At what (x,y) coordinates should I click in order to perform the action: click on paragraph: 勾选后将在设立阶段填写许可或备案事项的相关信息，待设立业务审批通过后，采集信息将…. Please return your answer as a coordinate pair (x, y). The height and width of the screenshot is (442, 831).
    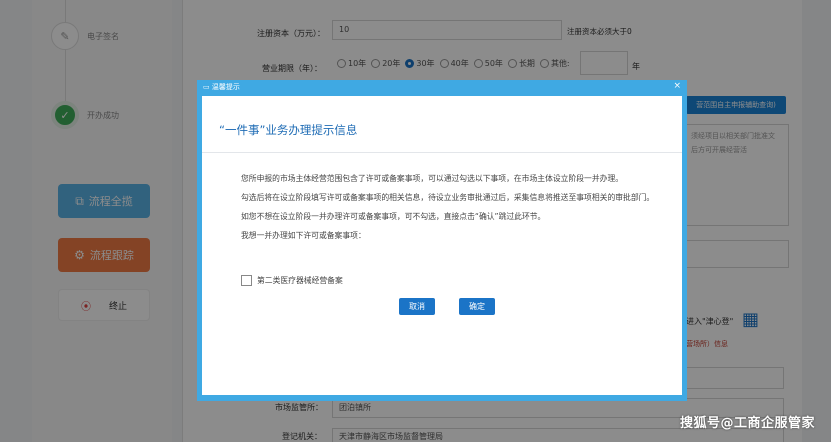
    Looking at the image, I should click on (448, 197).